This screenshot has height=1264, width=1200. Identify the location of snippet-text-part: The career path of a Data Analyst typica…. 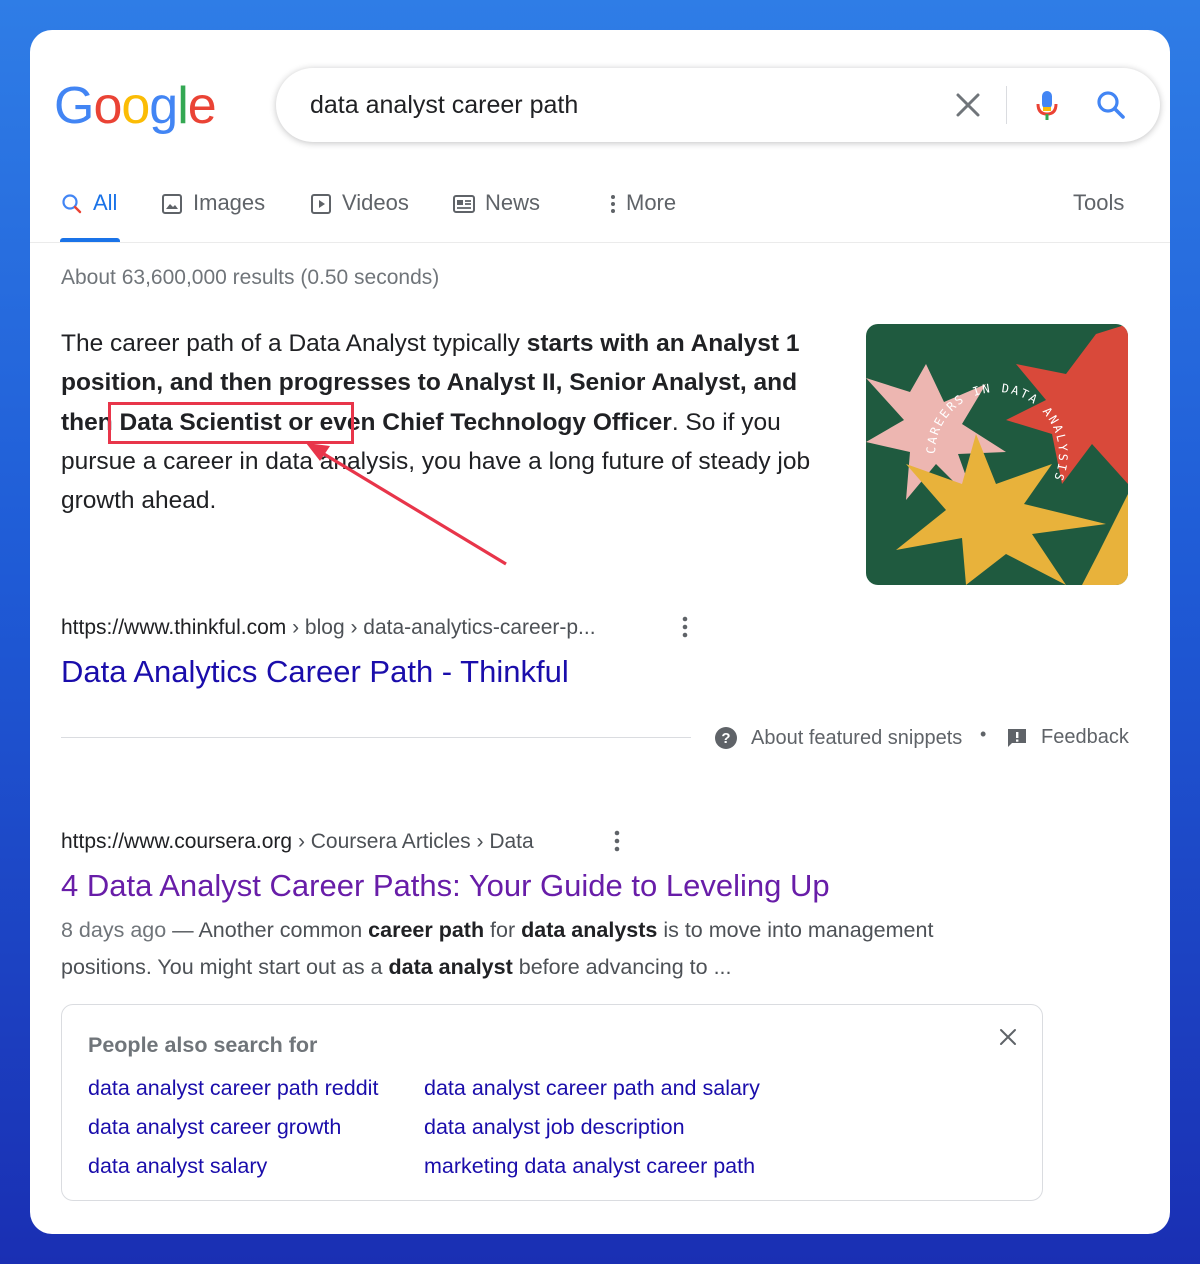
(294, 343).